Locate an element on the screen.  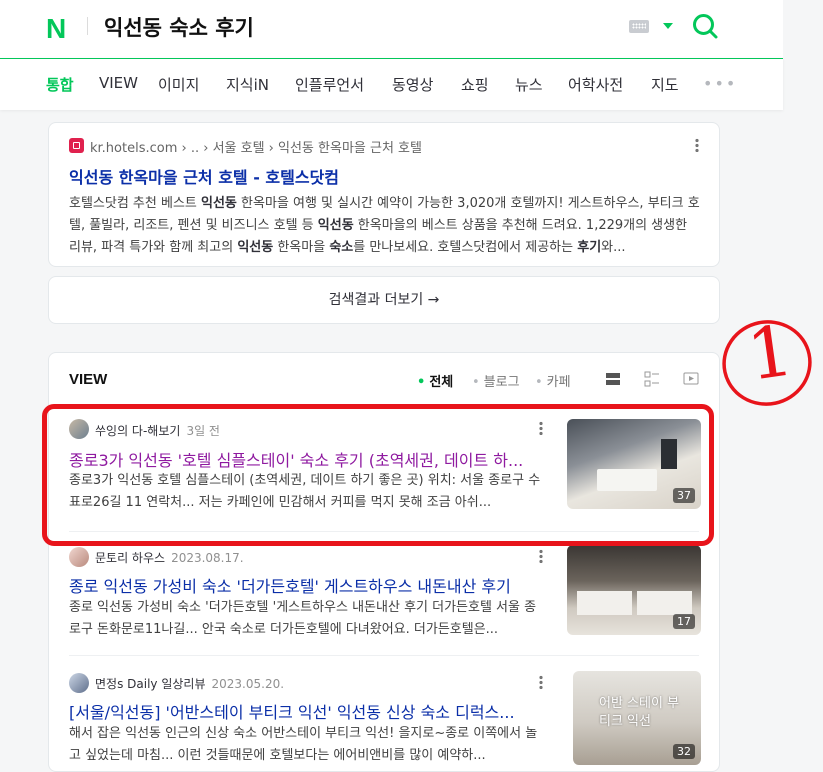
header-divider is located at coordinates (87, 26).